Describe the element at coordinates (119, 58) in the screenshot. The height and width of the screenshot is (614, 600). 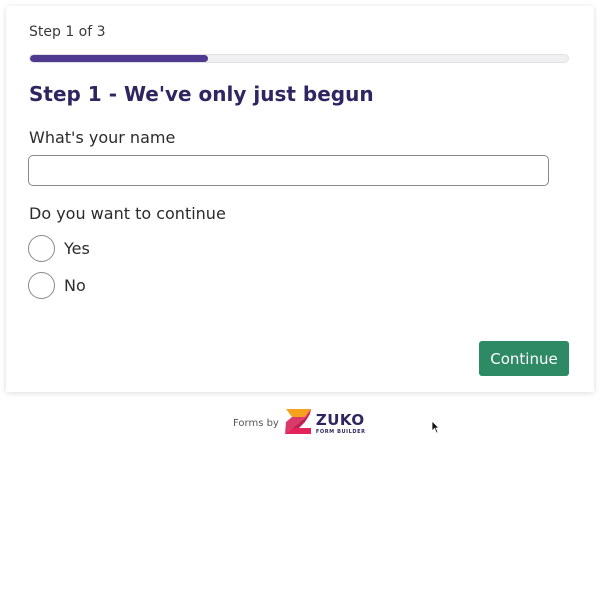
I see `progress-bar-fill` at that location.